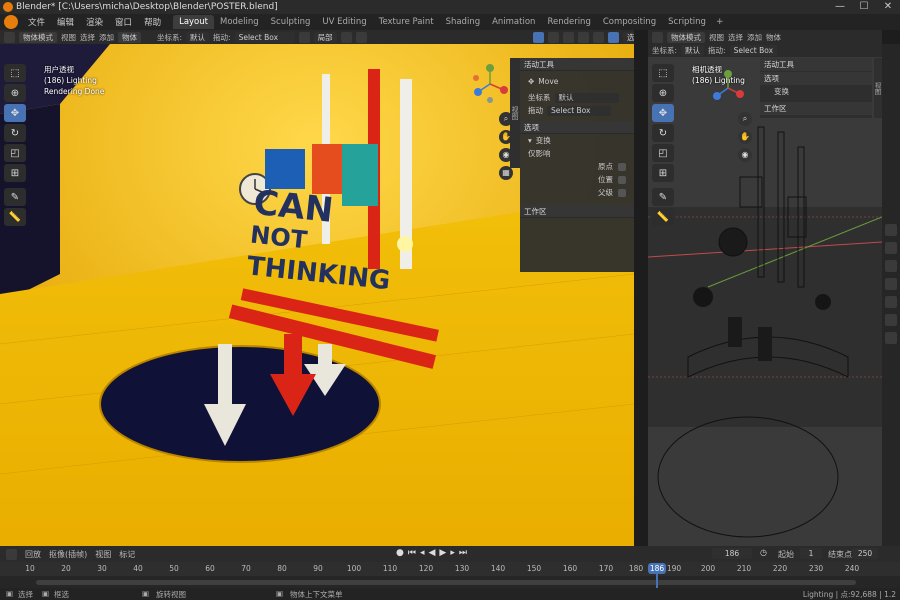  Describe the element at coordinates (68, 554) in the screenshot. I see `menu-keying: 抠像(插帧)` at that location.